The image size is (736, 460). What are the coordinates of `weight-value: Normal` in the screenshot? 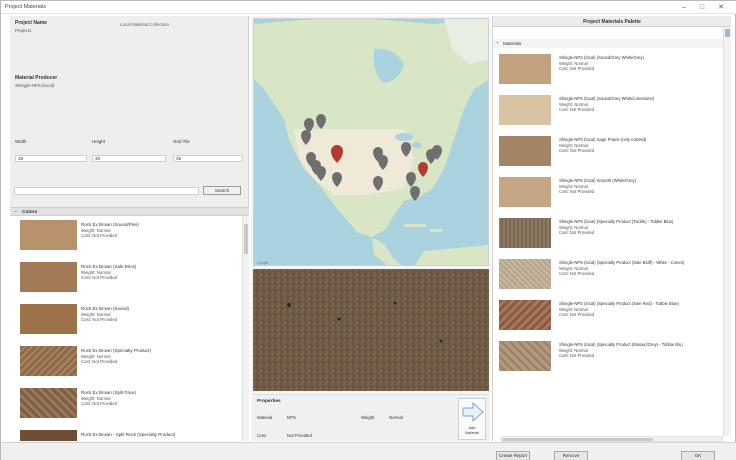 It's located at (396, 417).